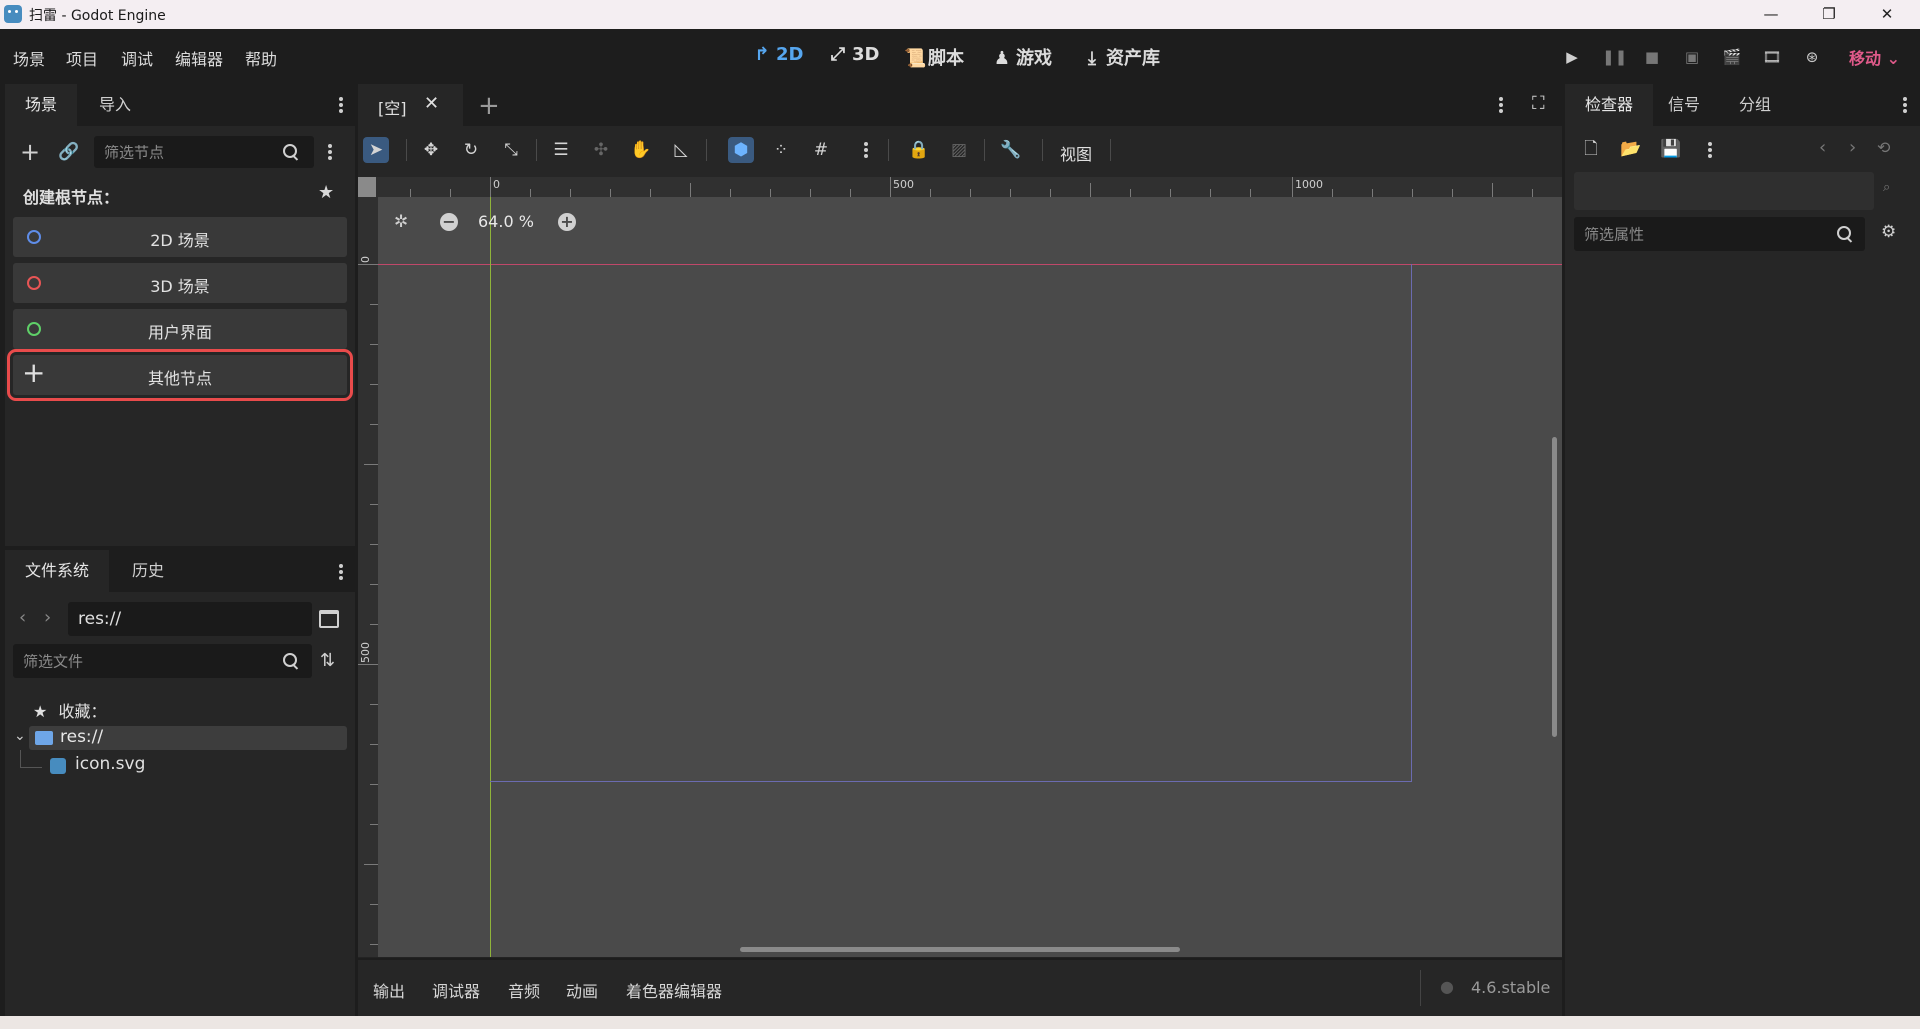 This screenshot has width=1920, height=1029. Describe the element at coordinates (1671, 149) in the screenshot. I see `save-icon: 💾` at that location.